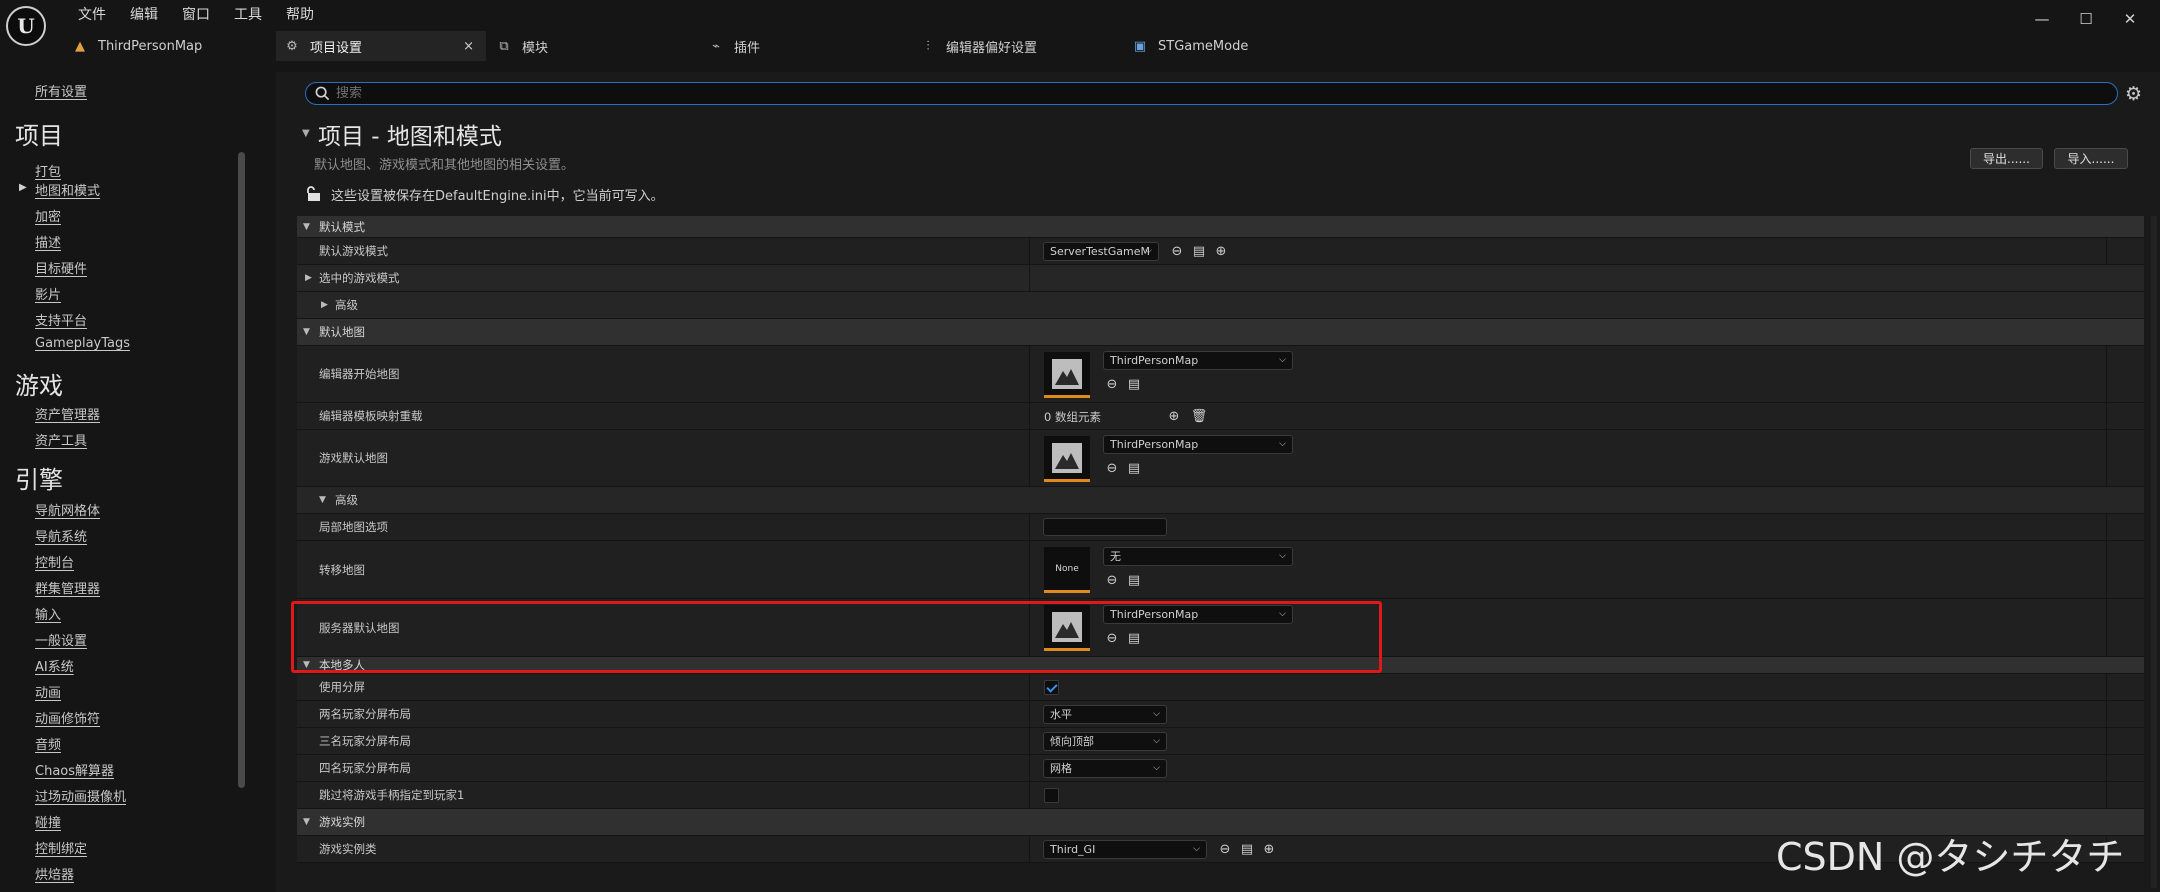 This screenshot has height=892, width=2160. I want to click on editor-startup-map-dropdown: ThirdPersonMap ⌵, so click(1198, 360).